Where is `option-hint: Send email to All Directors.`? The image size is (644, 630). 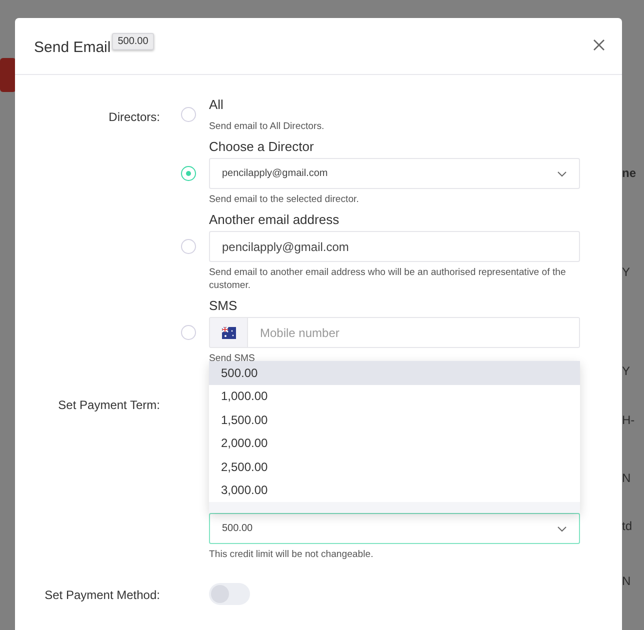 option-hint: Send email to All Directors. is located at coordinates (267, 126).